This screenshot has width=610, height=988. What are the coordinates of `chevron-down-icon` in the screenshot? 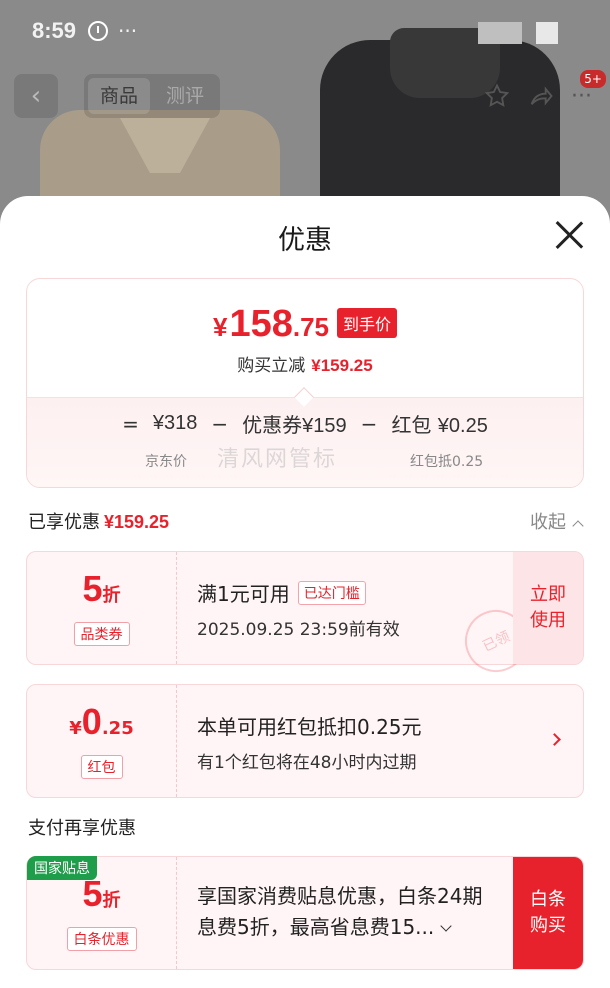 It's located at (446, 926).